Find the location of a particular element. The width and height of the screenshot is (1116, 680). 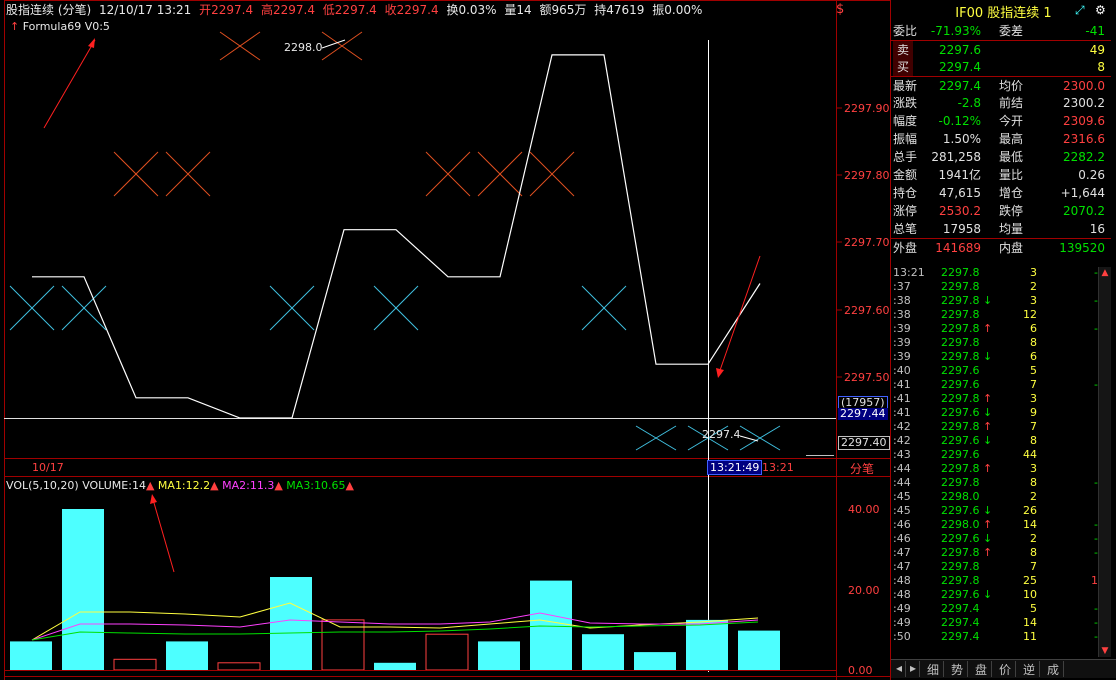

x-cursor-time: 13:21:49 is located at coordinates (735, 467).